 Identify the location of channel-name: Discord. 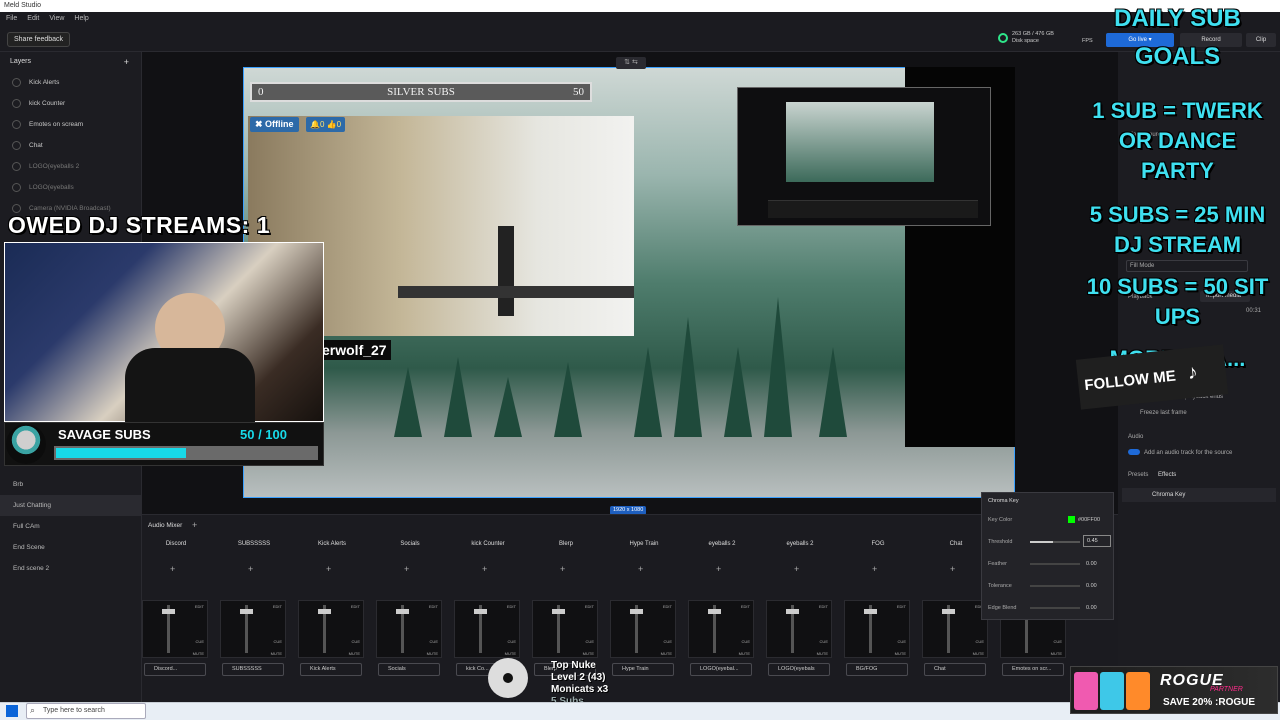
(176, 544).